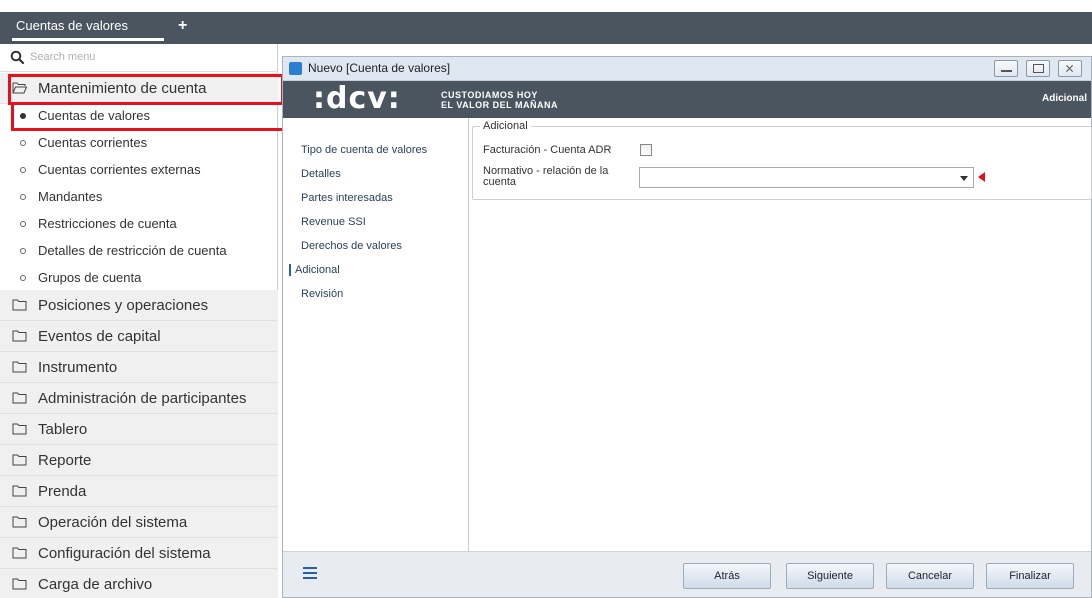  I want to click on step-adicional: Adicional, so click(314, 270).